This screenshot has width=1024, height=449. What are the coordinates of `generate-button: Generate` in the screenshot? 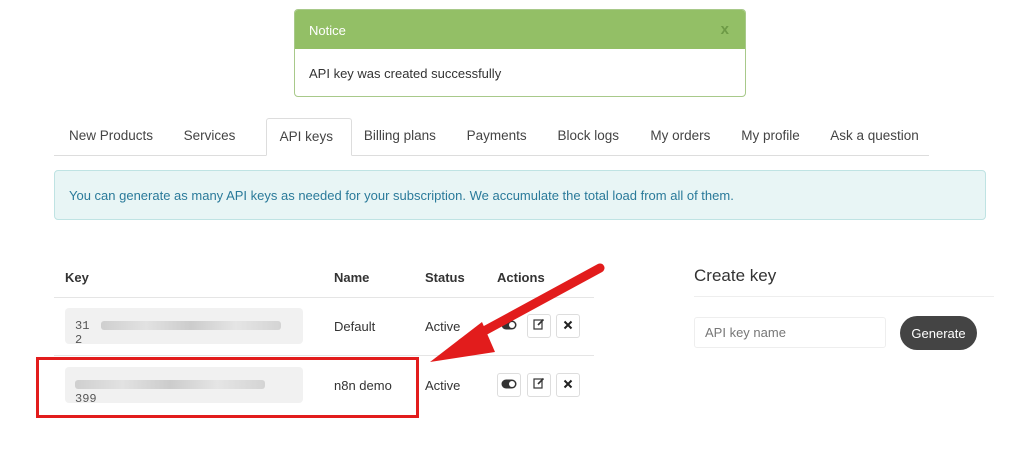 It's located at (938, 333).